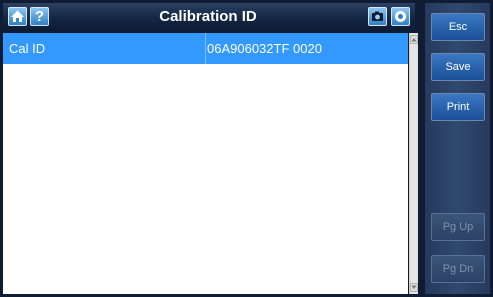 The image size is (493, 297). I want to click on page-up-button: Pg Up, so click(458, 227).